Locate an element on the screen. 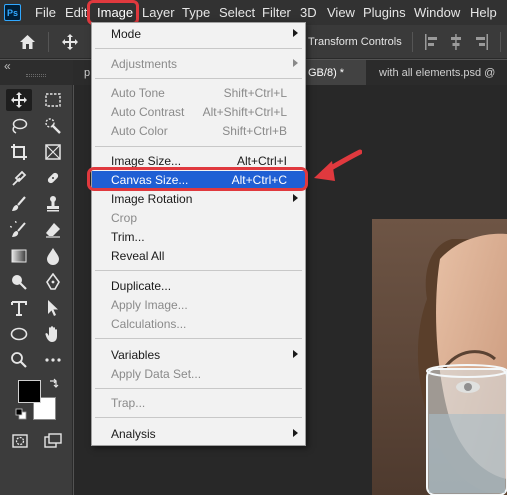 This screenshot has width=507, height=495. options-separator is located at coordinates (412, 42).